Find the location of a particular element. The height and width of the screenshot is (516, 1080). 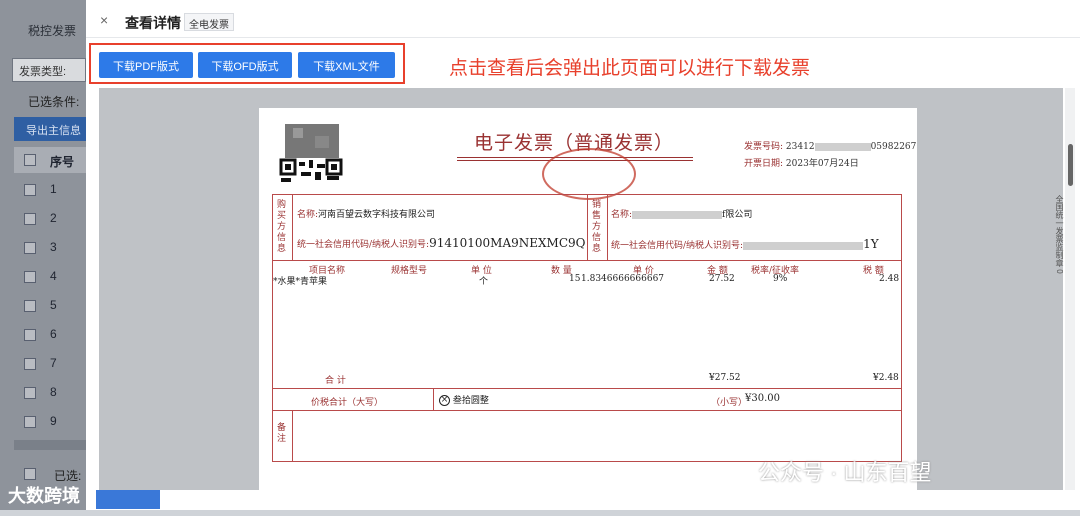

sum-small-label: （小写） is located at coordinates (729, 403).